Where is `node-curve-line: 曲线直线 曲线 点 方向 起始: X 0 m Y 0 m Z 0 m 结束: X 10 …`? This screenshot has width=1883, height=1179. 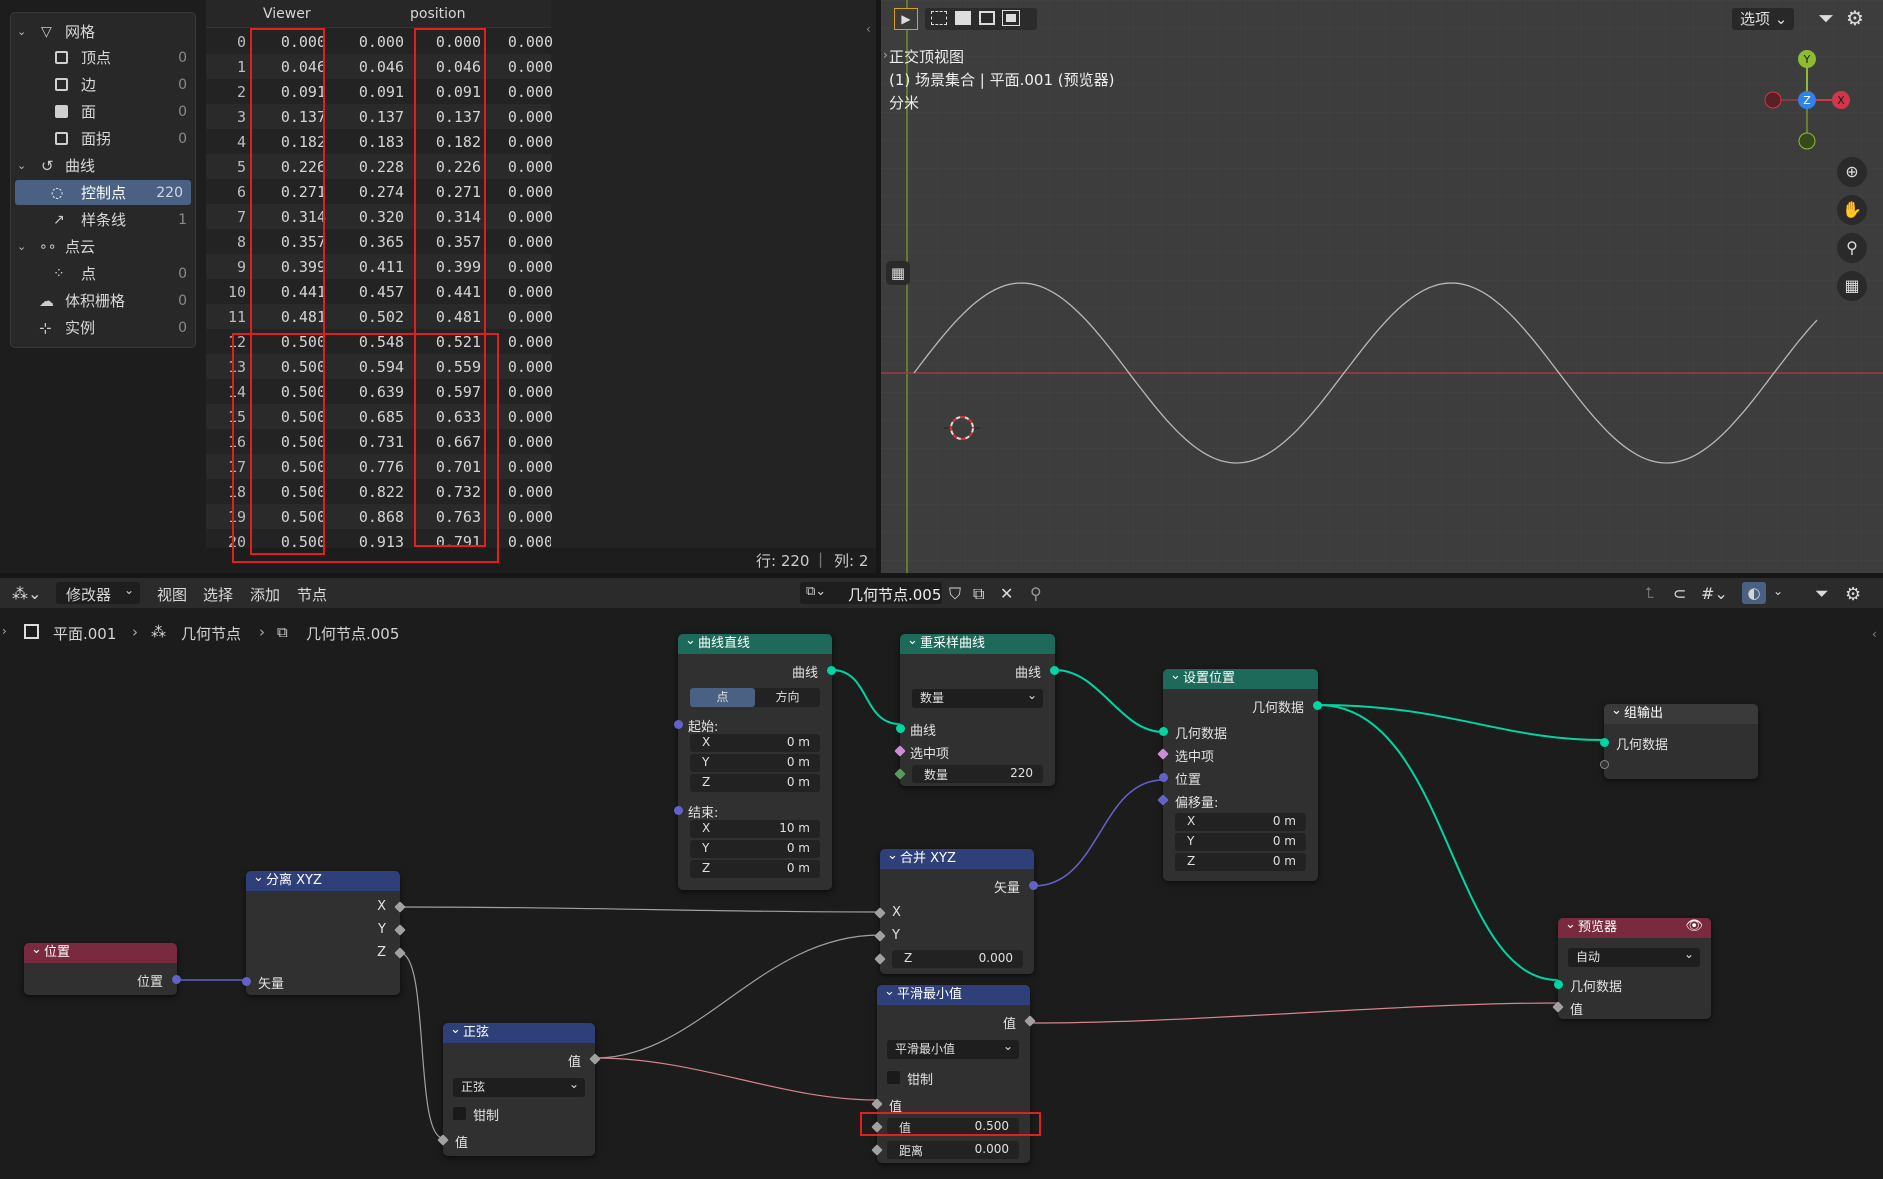 node-curve-line: 曲线直线 曲线 点 方向 起始: X 0 m Y 0 m Z 0 m 结束: X 10 … is located at coordinates (755, 760).